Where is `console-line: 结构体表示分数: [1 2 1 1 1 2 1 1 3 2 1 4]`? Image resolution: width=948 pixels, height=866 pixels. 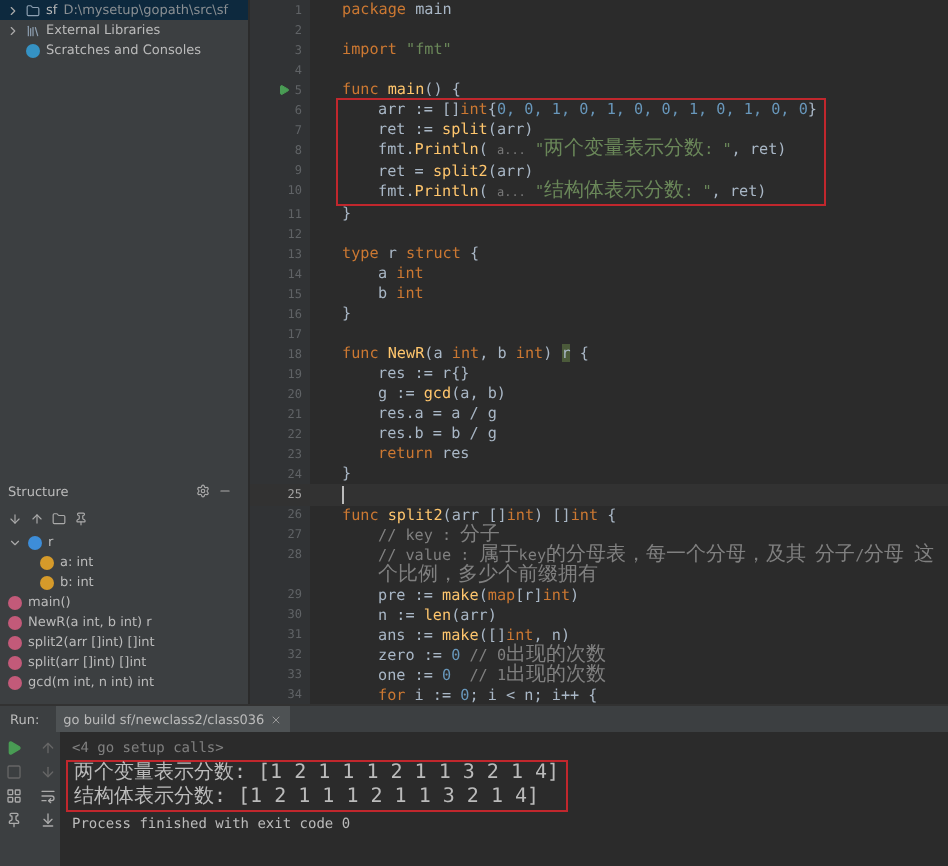
console-line: 结构体表示分数: [1 2 1 1 1 2 1 1 3 2 1 4] is located at coordinates (308, 798).